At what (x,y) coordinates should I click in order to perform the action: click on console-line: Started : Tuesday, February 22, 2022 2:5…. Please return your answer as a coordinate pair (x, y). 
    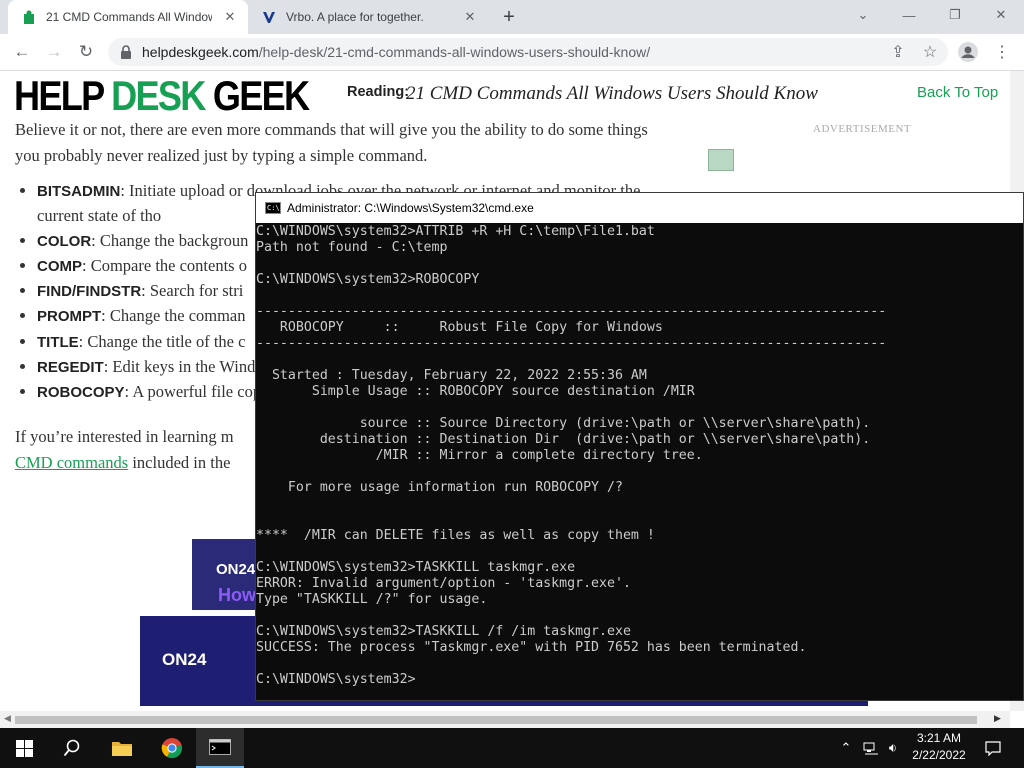
    Looking at the image, I should click on (451, 375).